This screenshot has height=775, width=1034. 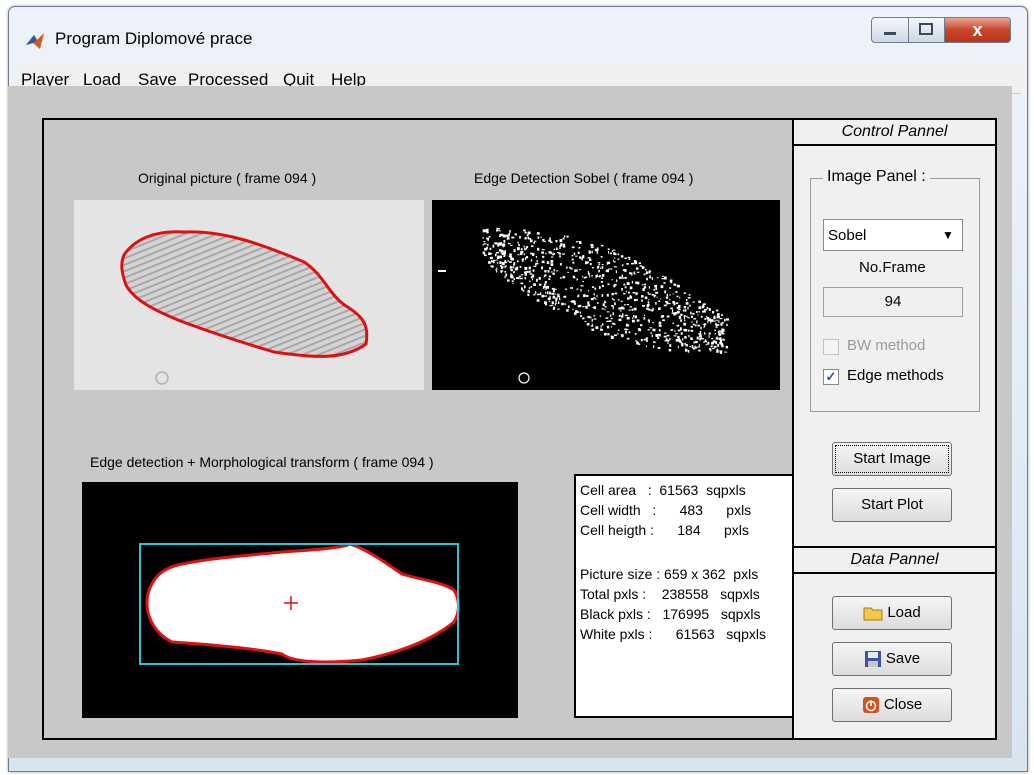 I want to click on folder-icon, so click(x=873, y=614).